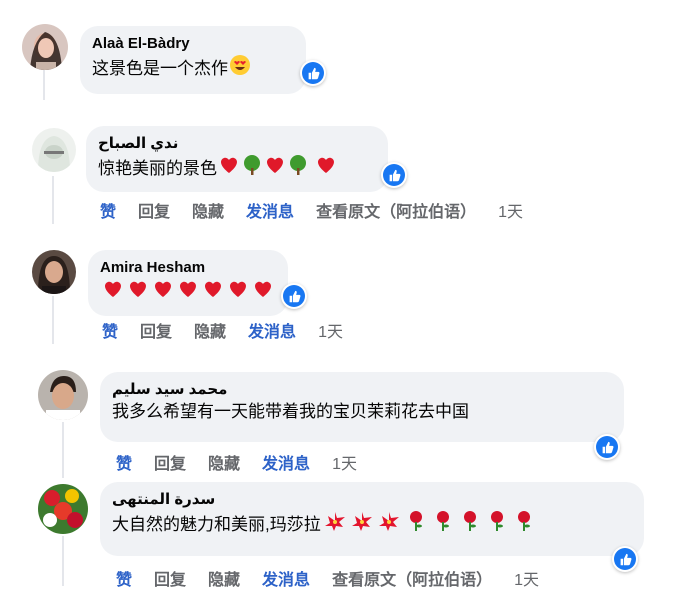 The width and height of the screenshot is (700, 592). Describe the element at coordinates (362, 390) in the screenshot. I see `comment-author: محمد سيد سليم` at that location.